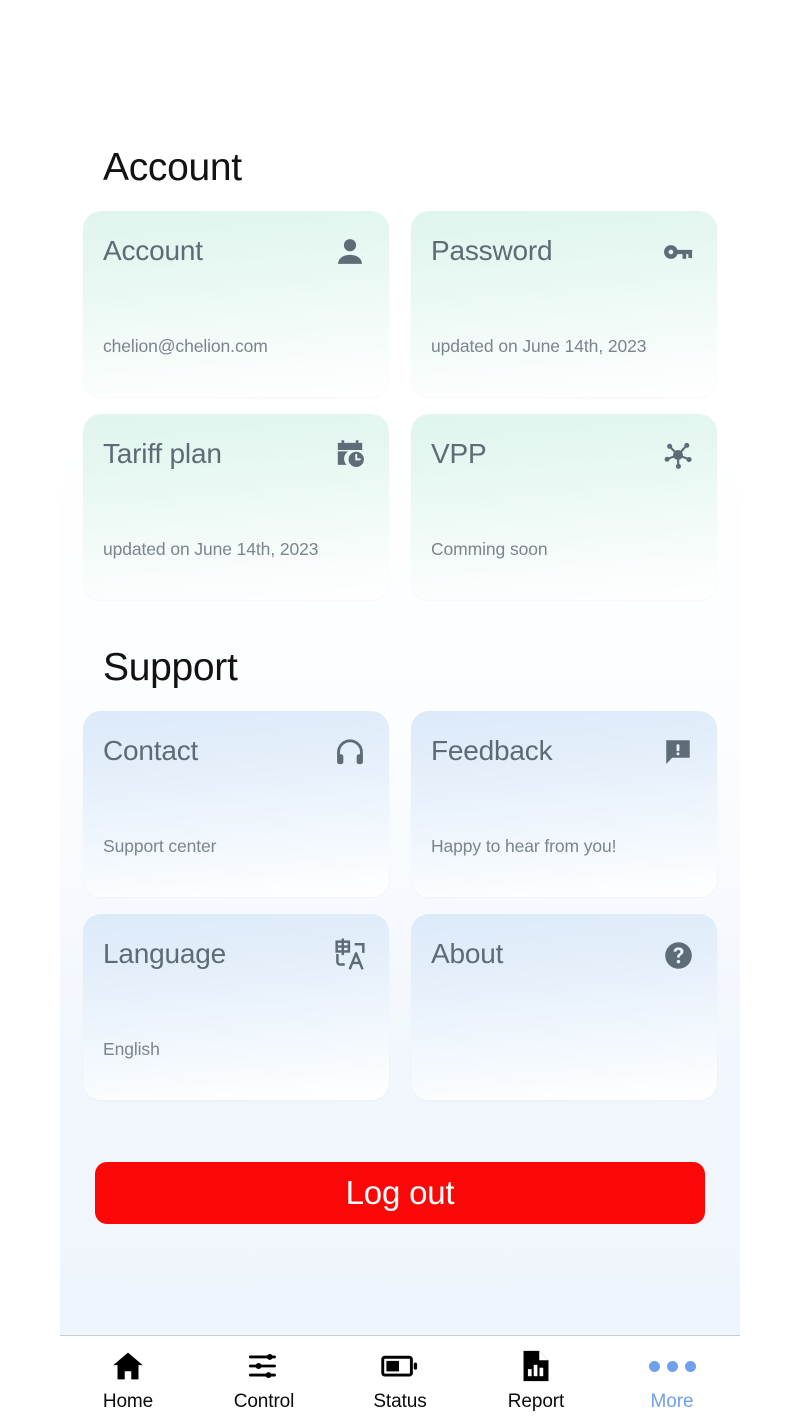 The image size is (800, 1422). I want to click on card-subtitle: Comming soon, so click(489, 548).